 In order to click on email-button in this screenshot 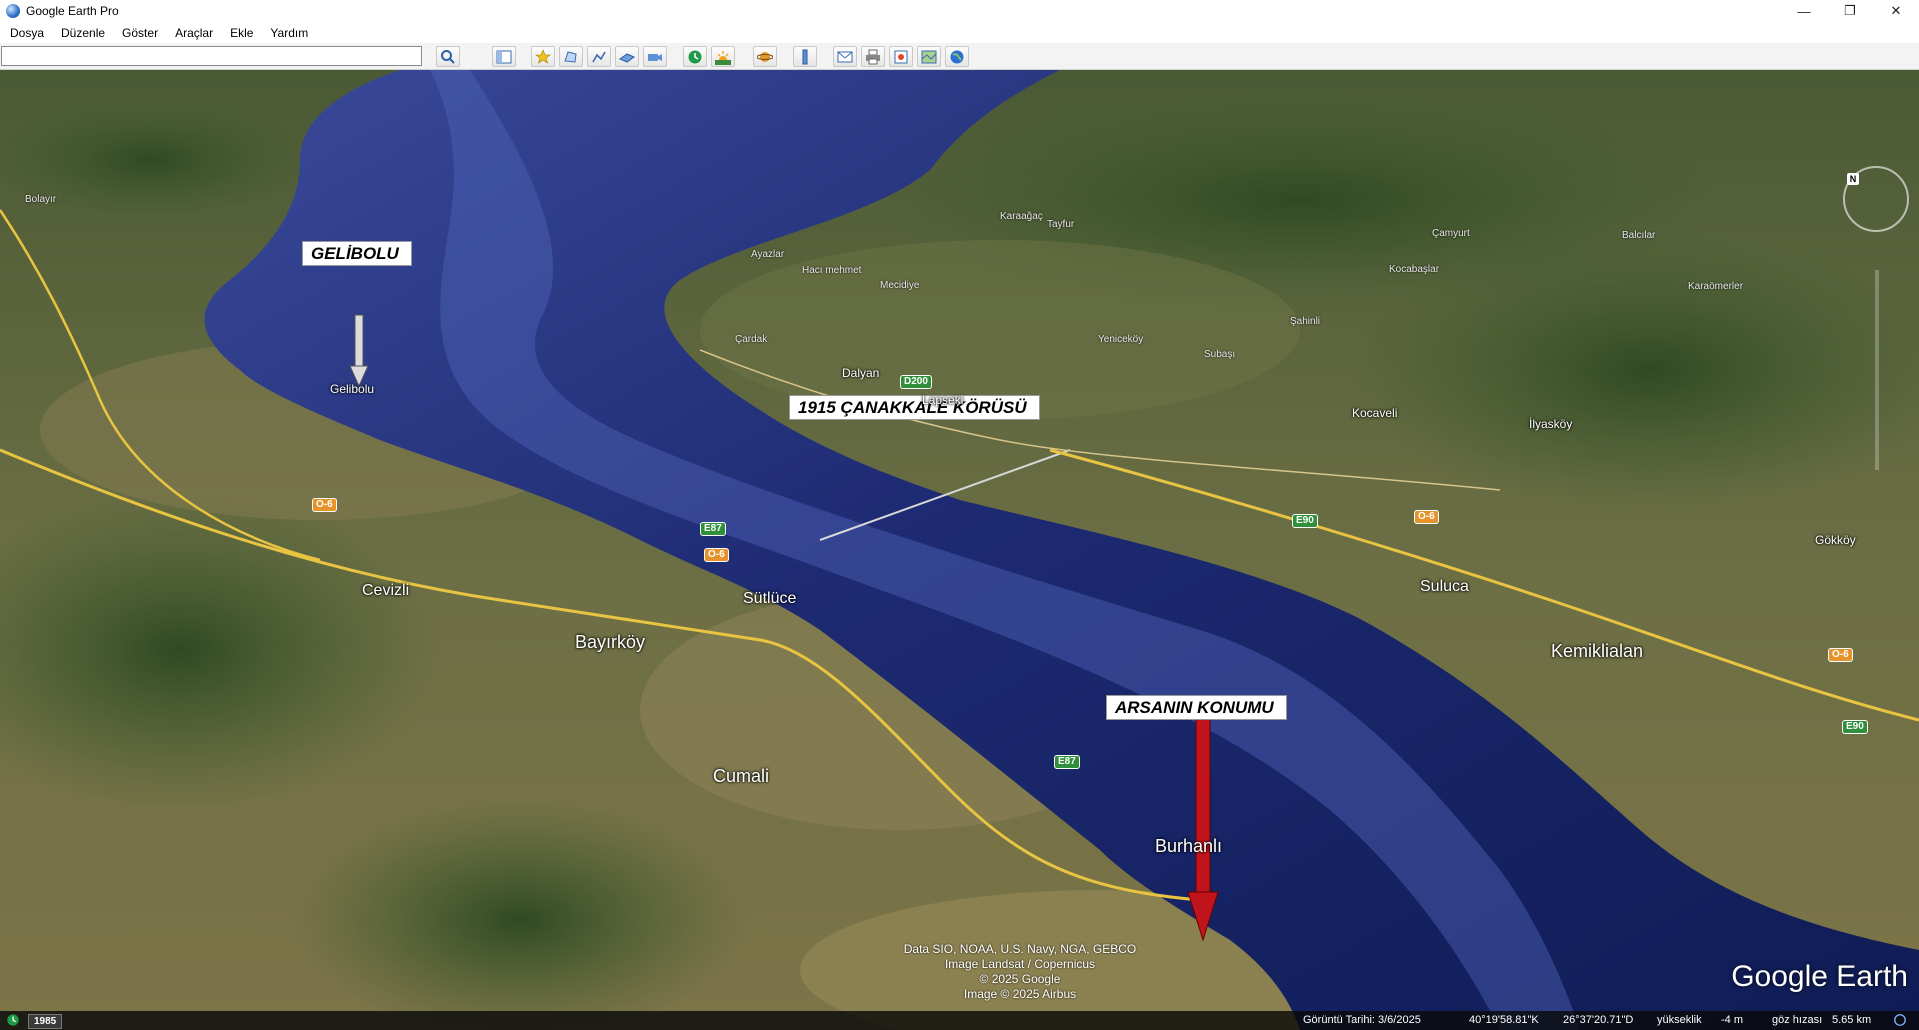, I will do `click(845, 56)`.